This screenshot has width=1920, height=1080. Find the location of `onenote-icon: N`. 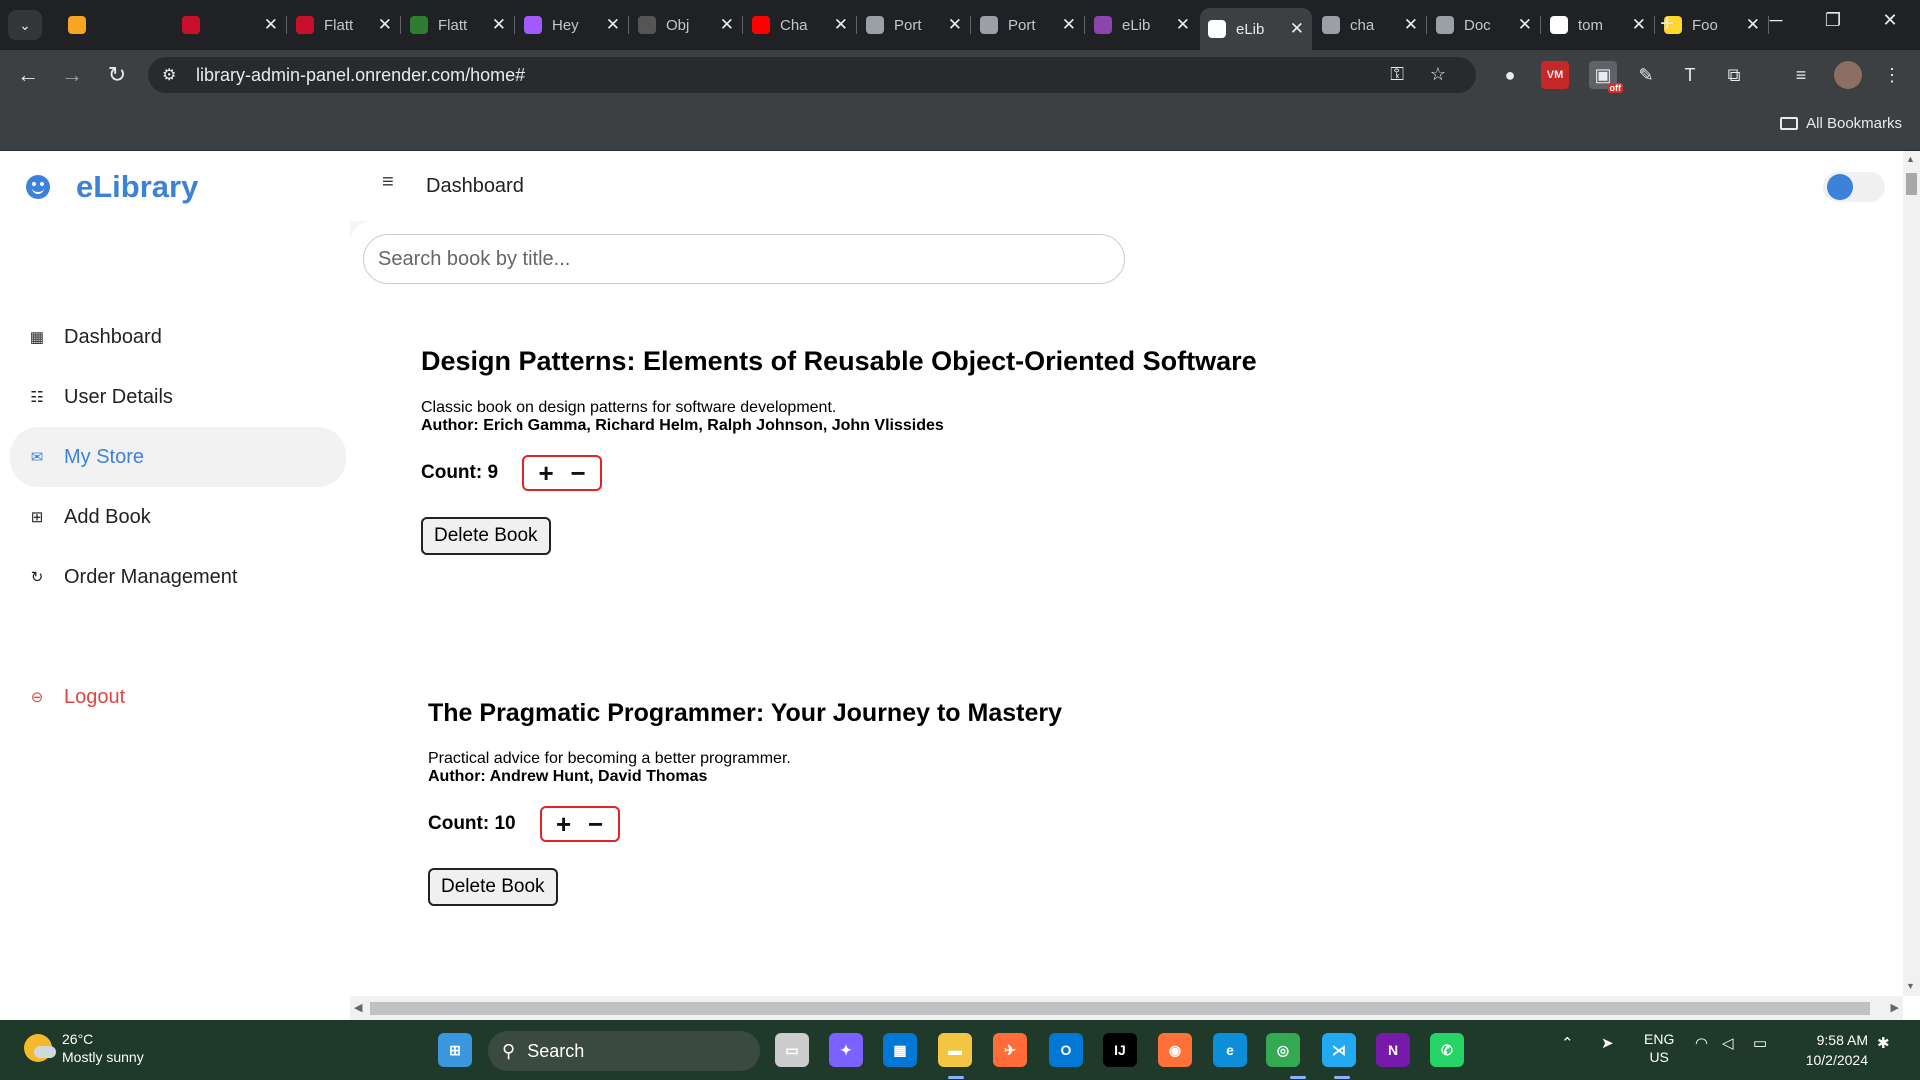

onenote-icon: N is located at coordinates (1393, 1050).